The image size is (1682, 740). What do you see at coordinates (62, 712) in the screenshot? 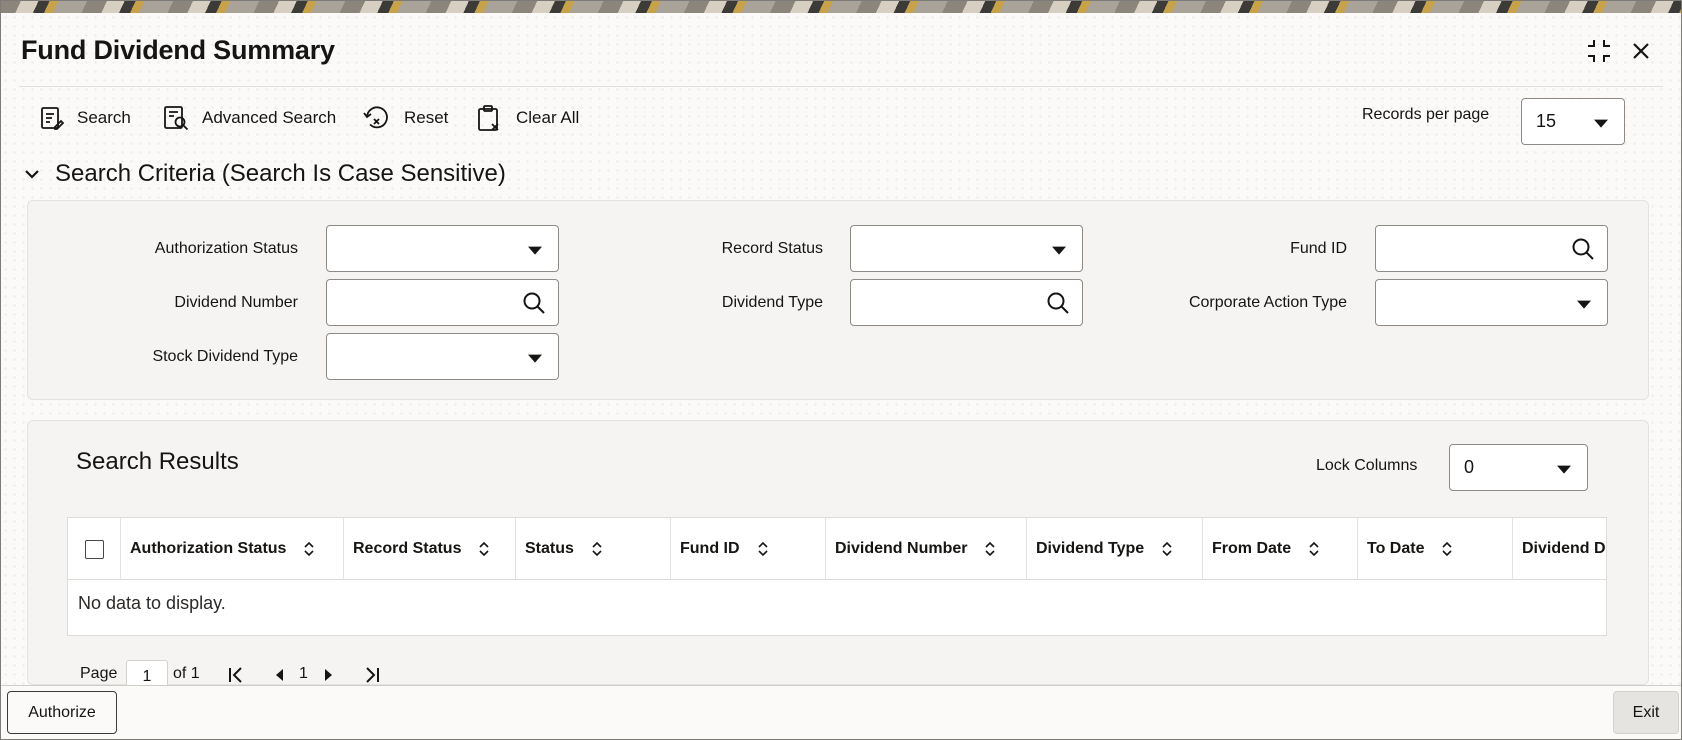
I see `authorize-button: Authorize` at bounding box center [62, 712].